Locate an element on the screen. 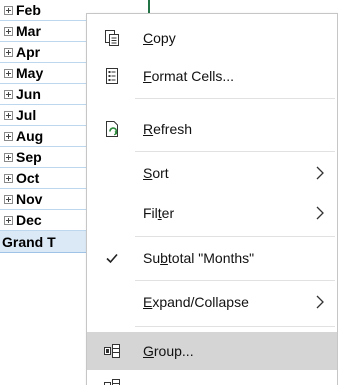 This screenshot has width=338, height=385. pivot-row-jun: Jun is located at coordinates (50, 94).